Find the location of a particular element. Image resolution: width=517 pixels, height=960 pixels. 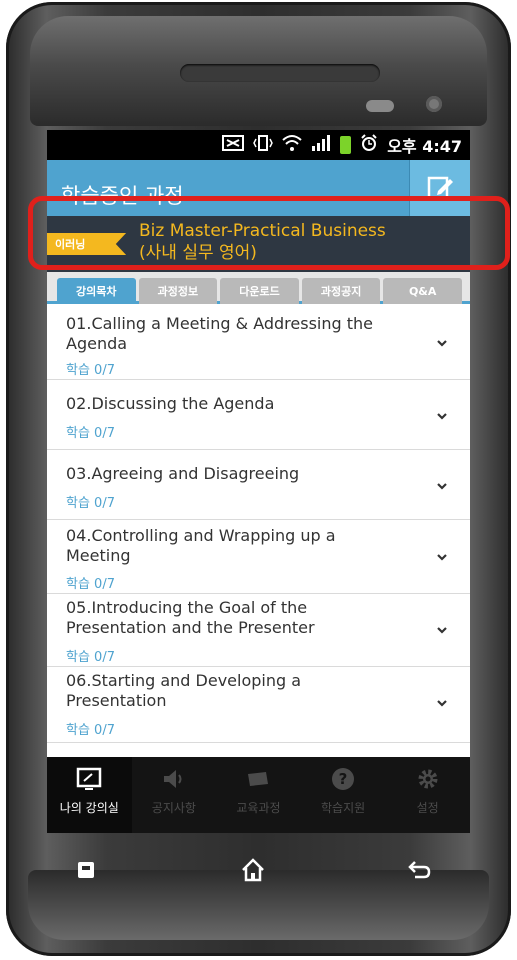

home-key-icon is located at coordinates (253, 870).